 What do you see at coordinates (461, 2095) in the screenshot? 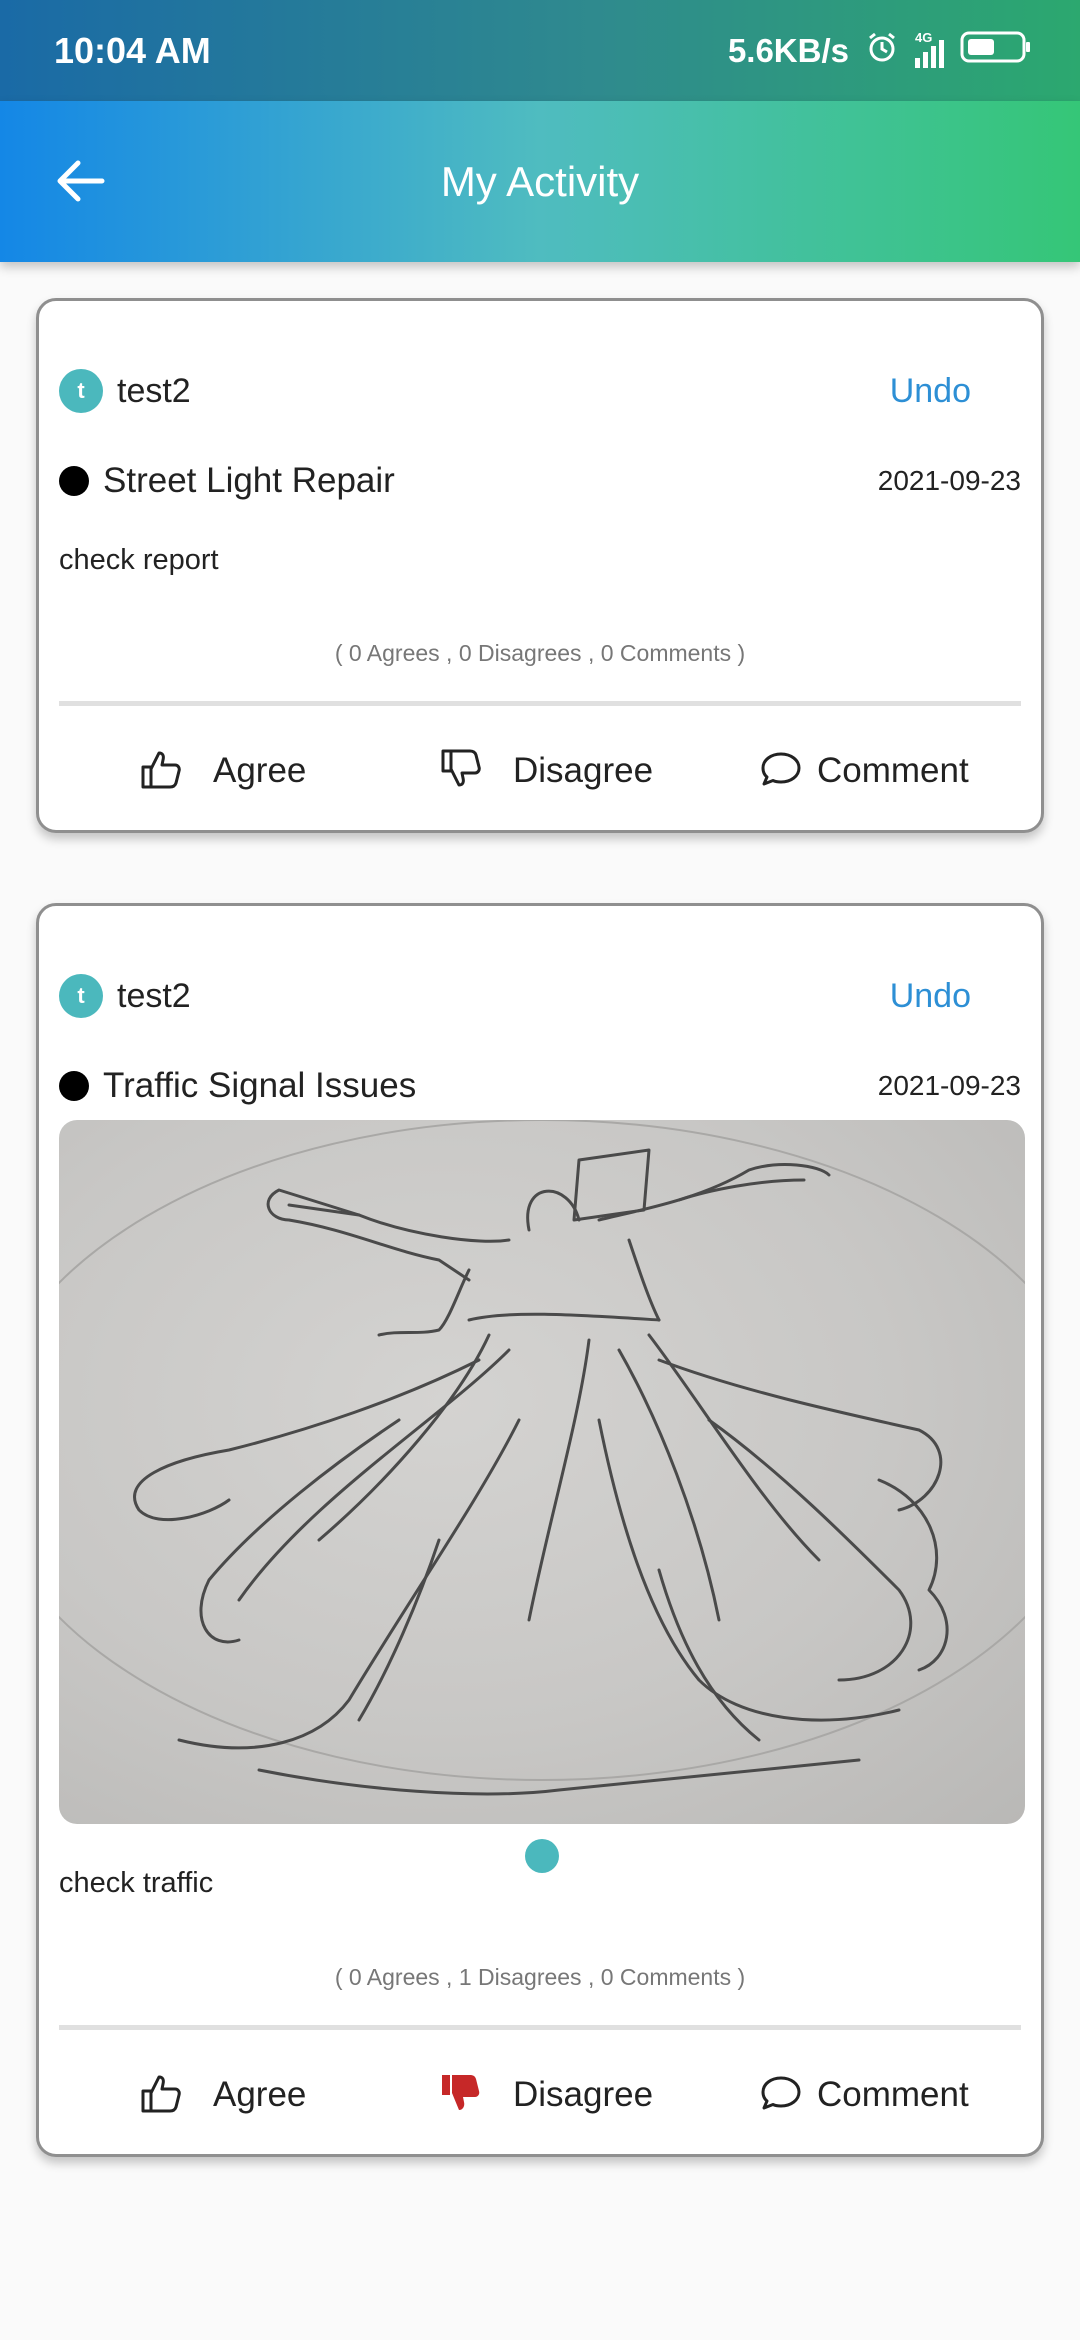
I see `thumbs-down-filled-icon` at bounding box center [461, 2095].